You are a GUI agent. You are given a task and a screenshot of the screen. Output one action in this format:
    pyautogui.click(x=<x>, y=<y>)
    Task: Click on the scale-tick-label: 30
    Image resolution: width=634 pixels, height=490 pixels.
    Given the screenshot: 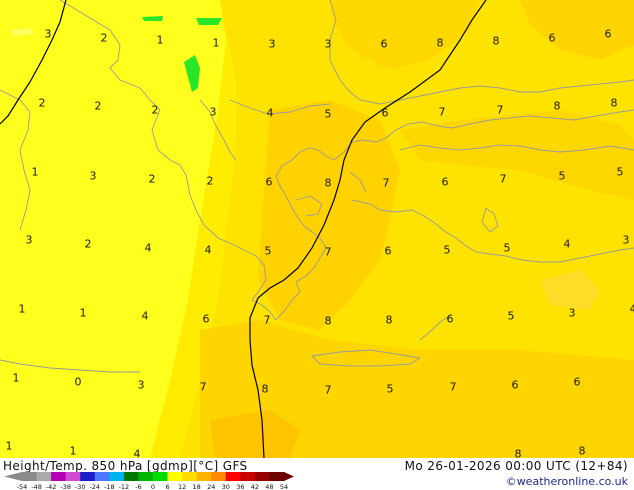 What is the action you would take?
    pyautogui.click(x=226, y=486)
    